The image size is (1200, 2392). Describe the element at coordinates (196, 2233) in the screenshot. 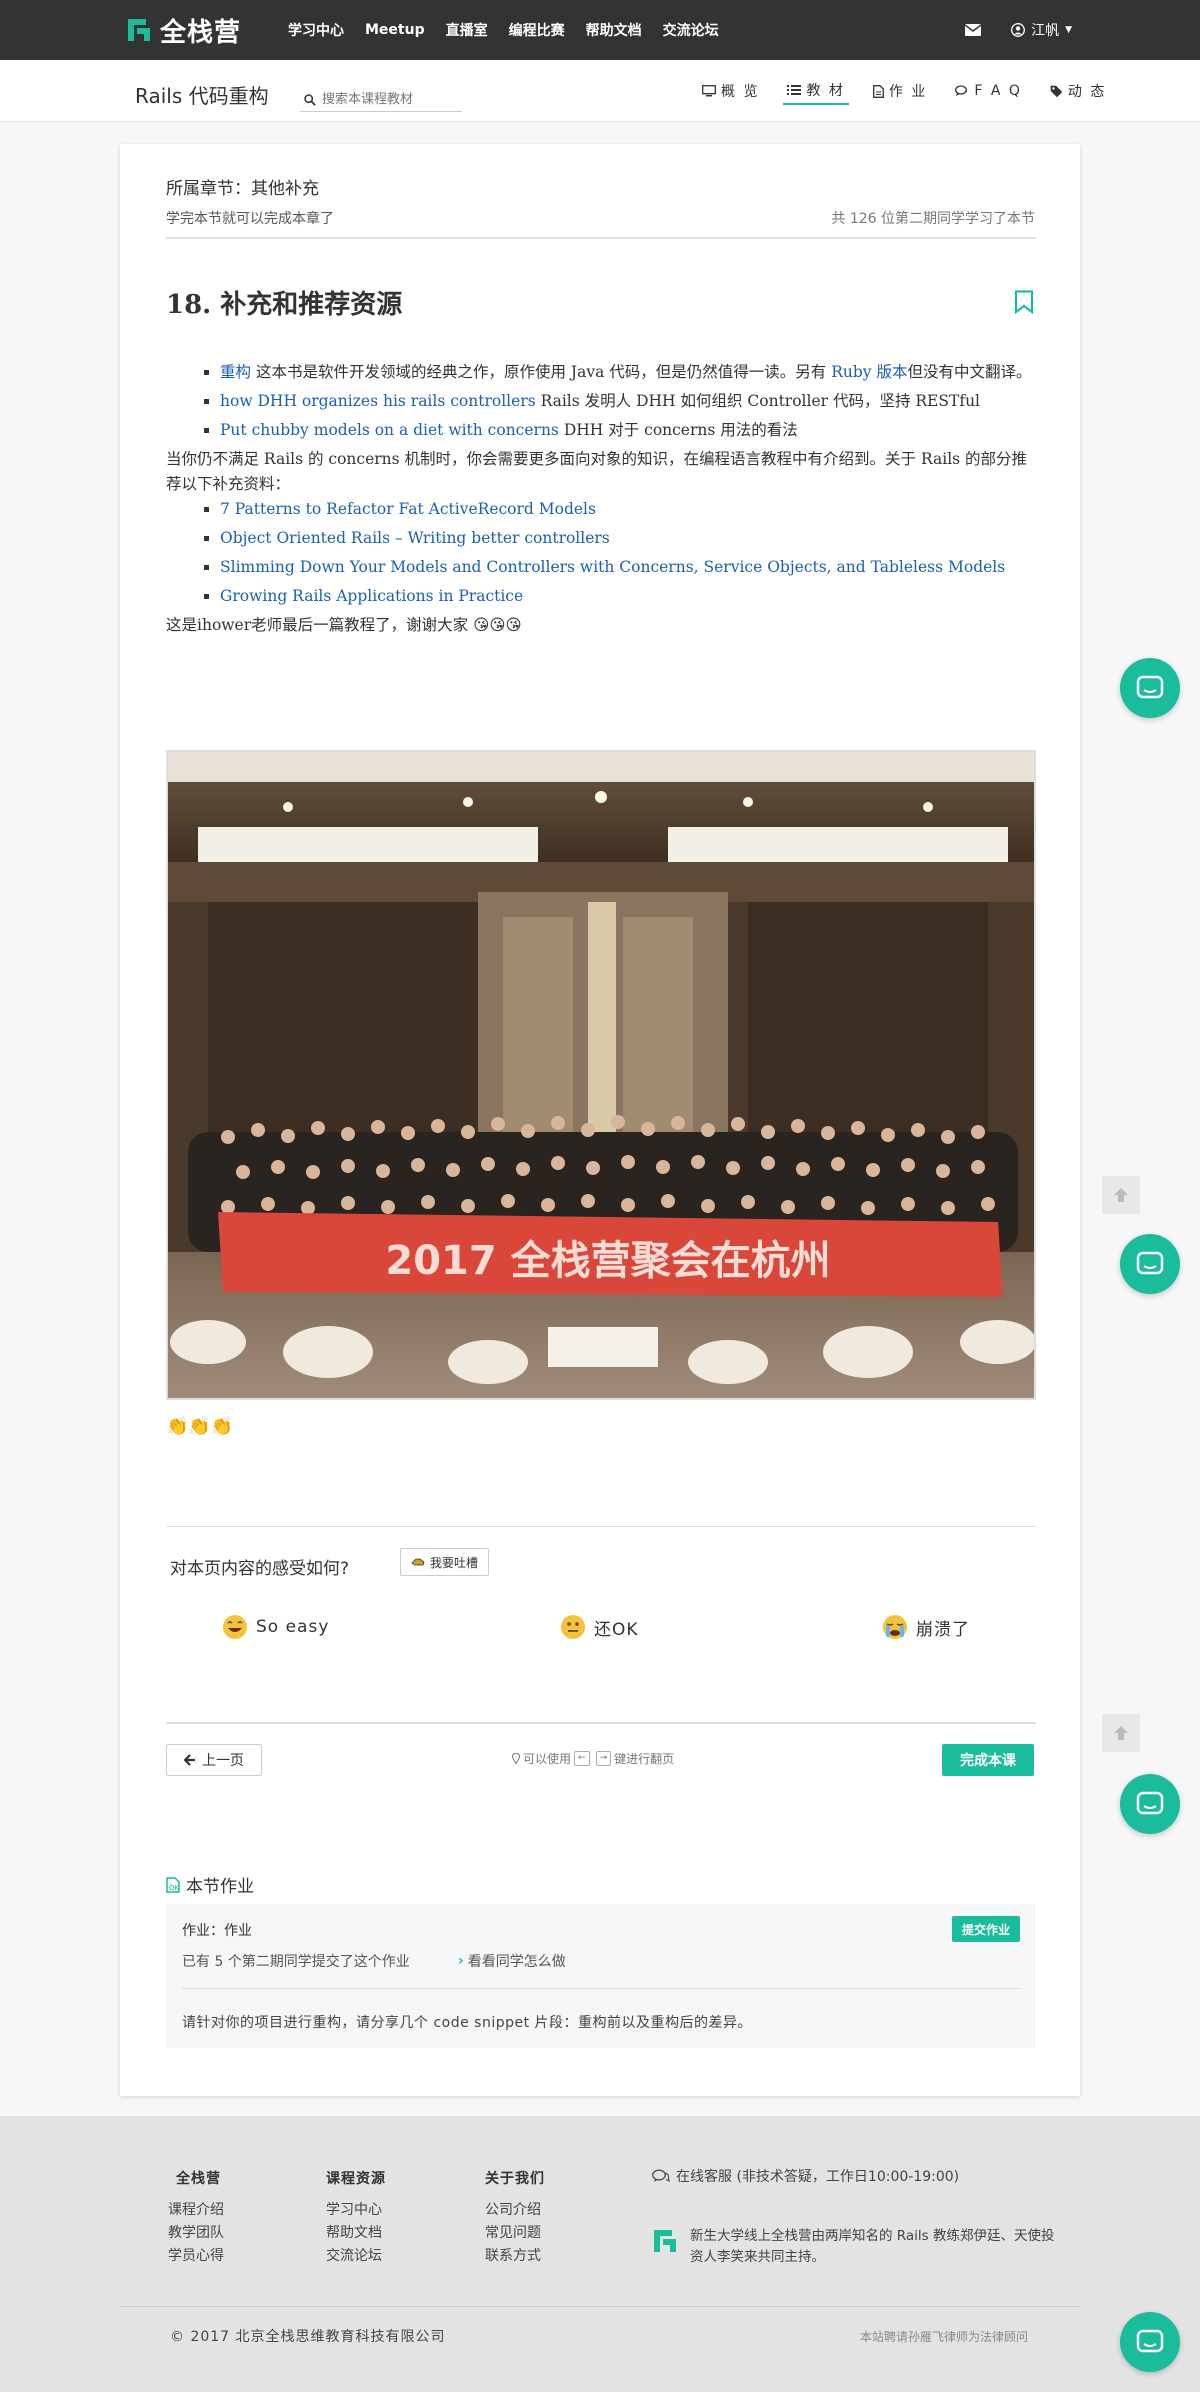

I see `footer-link-team: 教学团队` at that location.